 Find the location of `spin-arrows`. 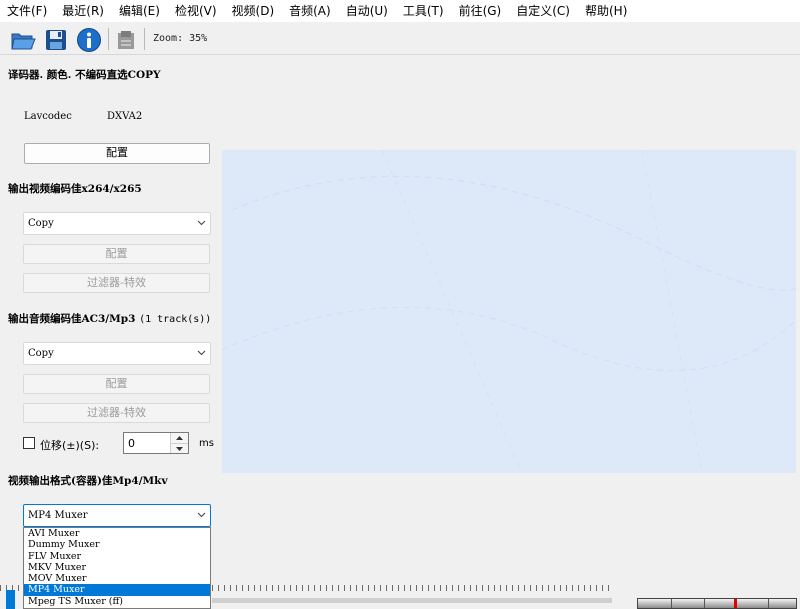

spin-arrows is located at coordinates (179, 443).